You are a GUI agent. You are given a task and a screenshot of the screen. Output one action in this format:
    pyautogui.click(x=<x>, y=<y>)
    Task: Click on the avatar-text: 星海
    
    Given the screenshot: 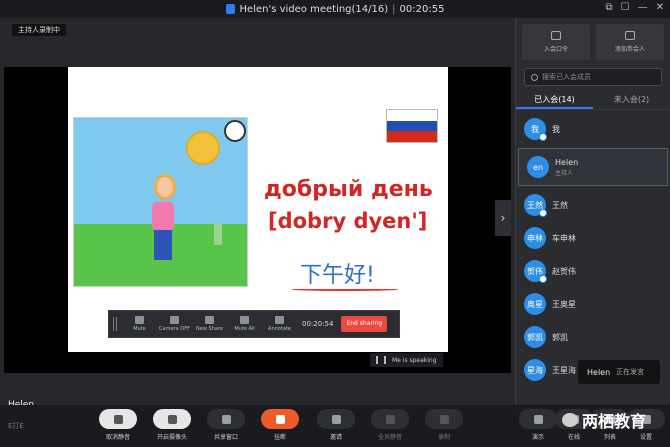 What is the action you would take?
    pyautogui.click(x=535, y=370)
    